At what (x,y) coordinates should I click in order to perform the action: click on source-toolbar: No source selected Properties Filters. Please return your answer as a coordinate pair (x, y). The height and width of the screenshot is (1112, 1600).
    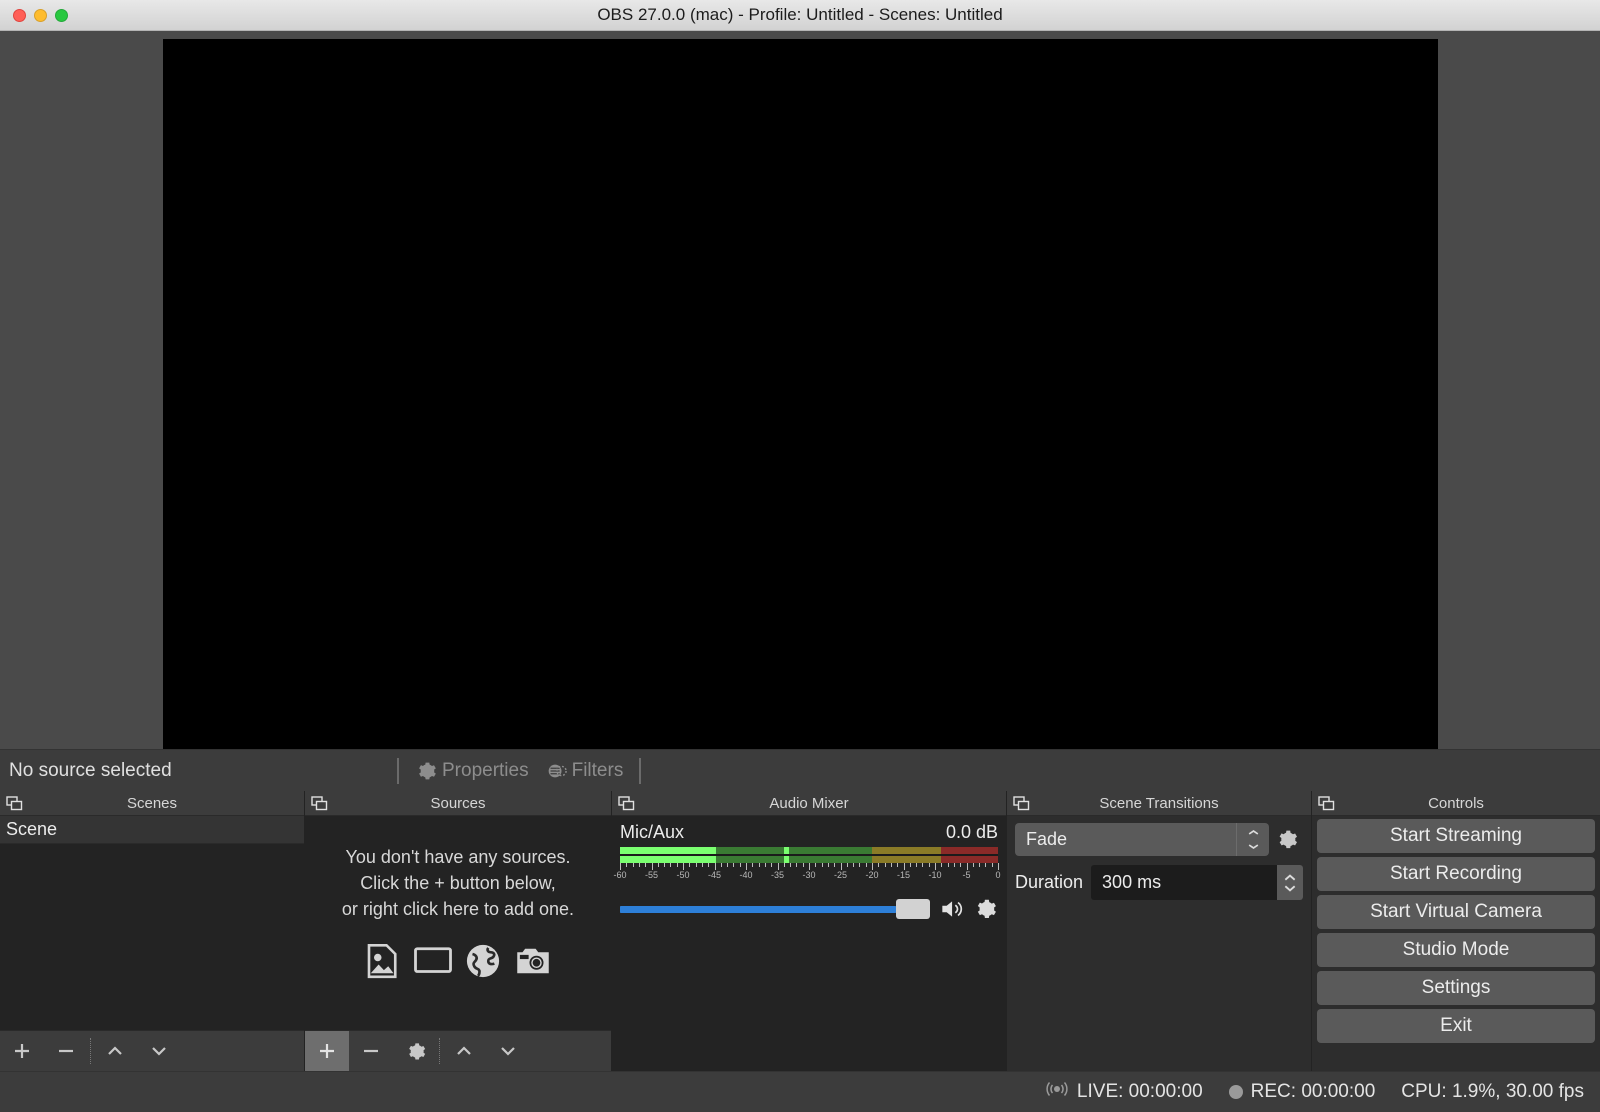
    Looking at the image, I should click on (800, 770).